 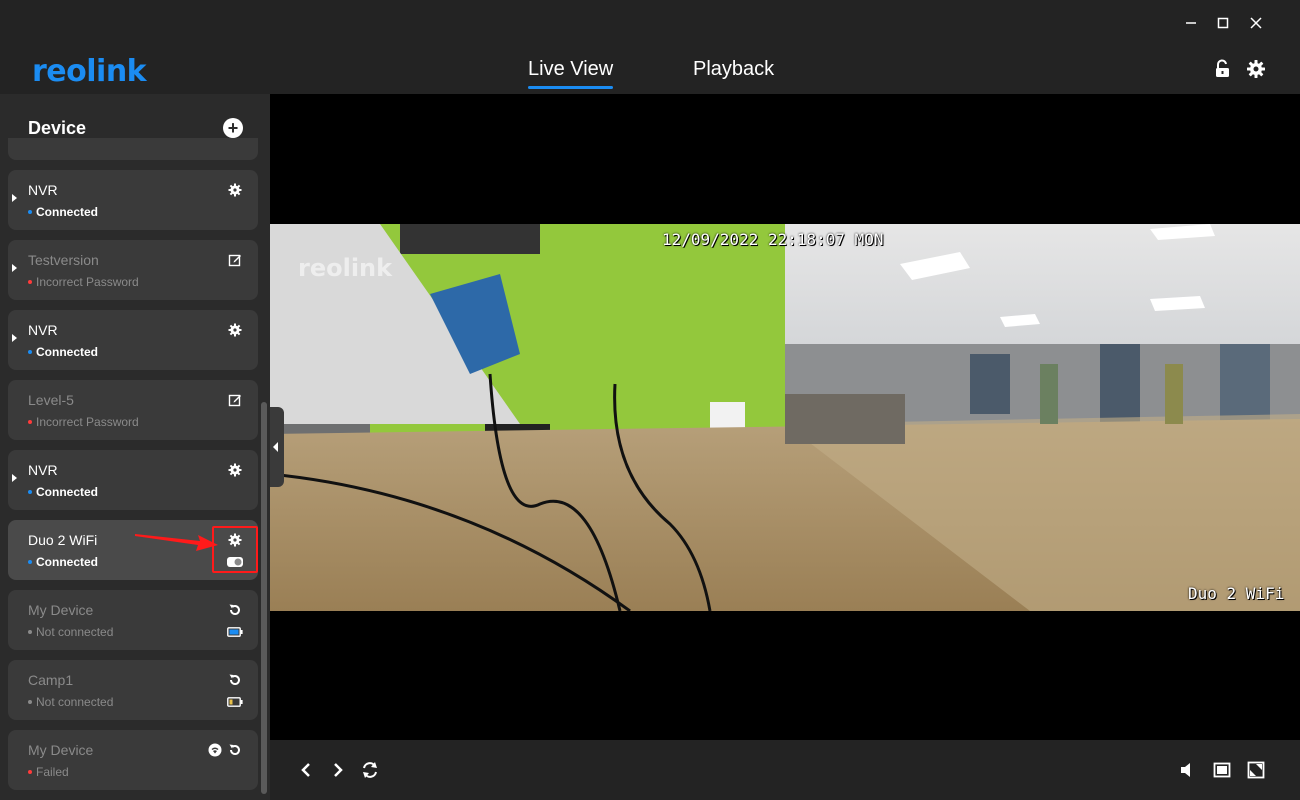 What do you see at coordinates (1256, 770) in the screenshot?
I see `fullscreen-icon` at bounding box center [1256, 770].